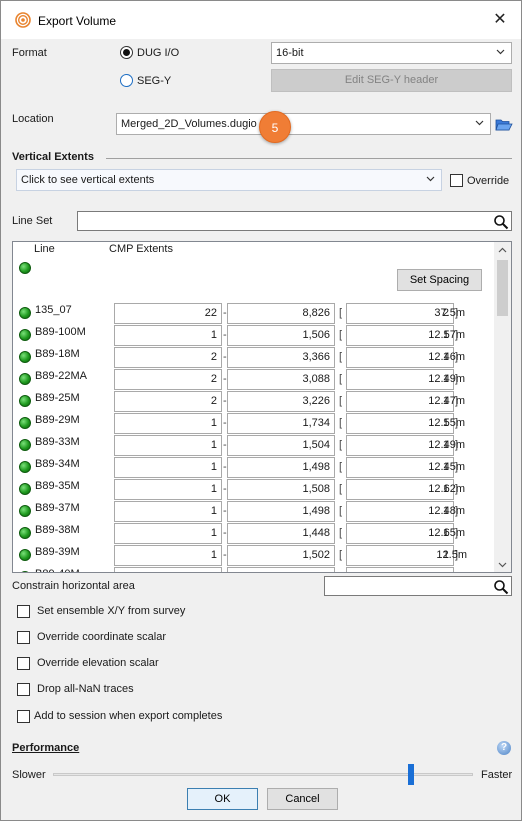 This screenshot has height=823, width=524. What do you see at coordinates (126, 80) in the screenshot?
I see `radio-segy` at bounding box center [126, 80].